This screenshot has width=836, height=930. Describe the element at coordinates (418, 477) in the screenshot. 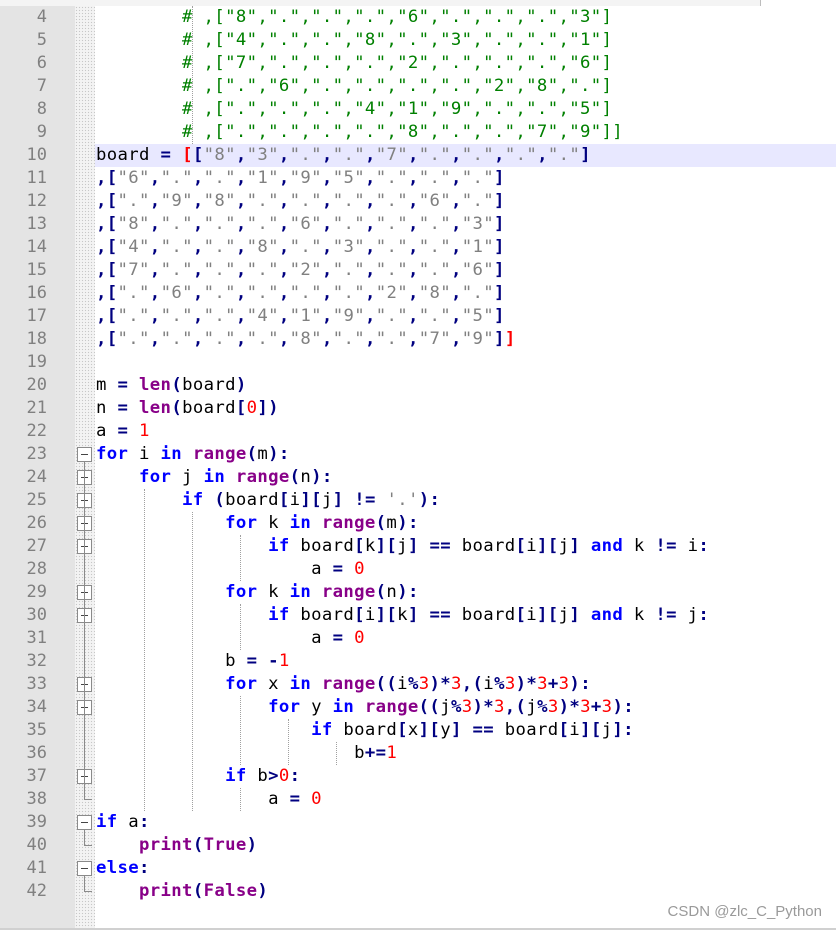

I see `code-line: 24 for j in range(n):` at that location.